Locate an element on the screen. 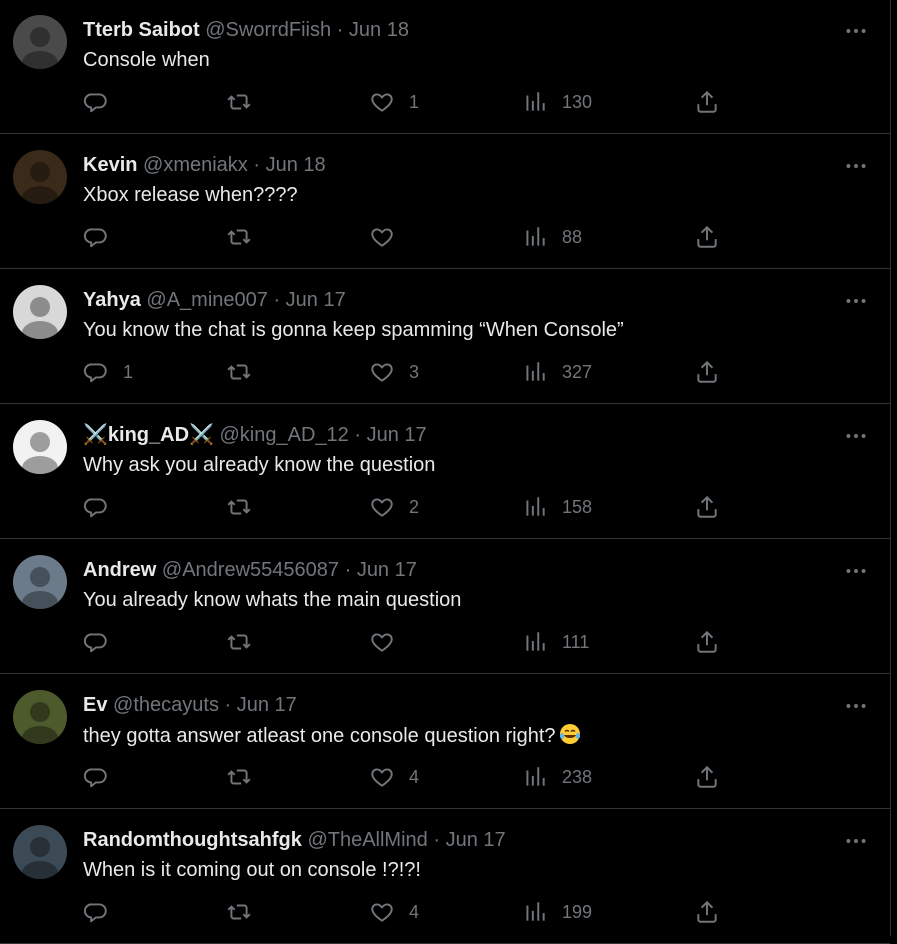  views-count: 327 is located at coordinates (577, 371).